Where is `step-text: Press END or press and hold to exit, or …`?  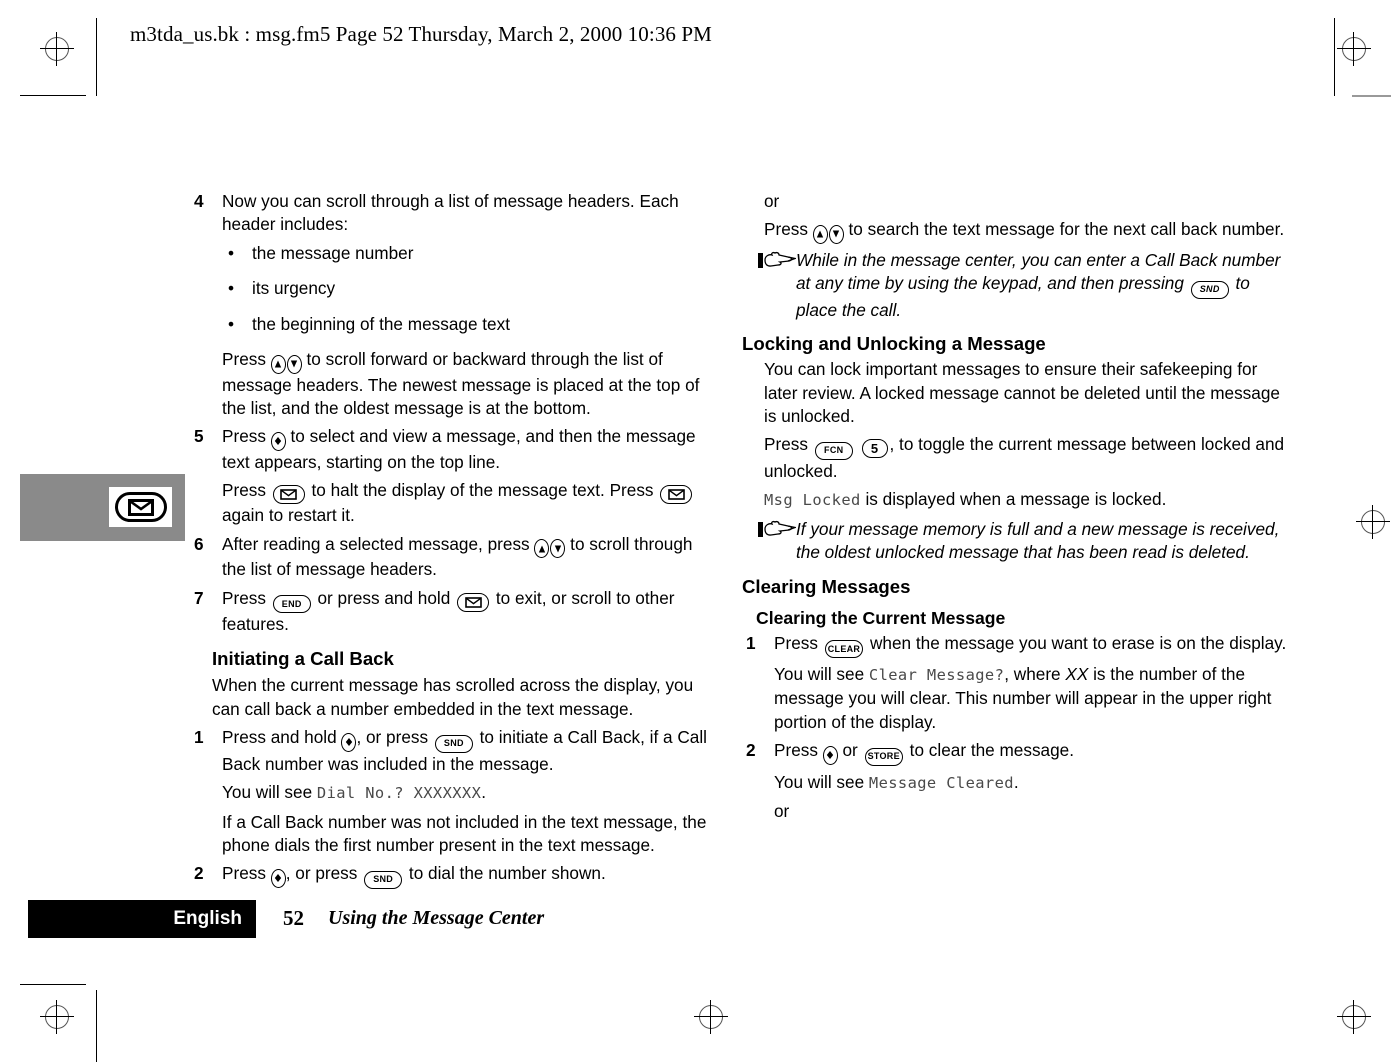 step-text: Press END or press and hold to exit, or … is located at coordinates (448, 611).